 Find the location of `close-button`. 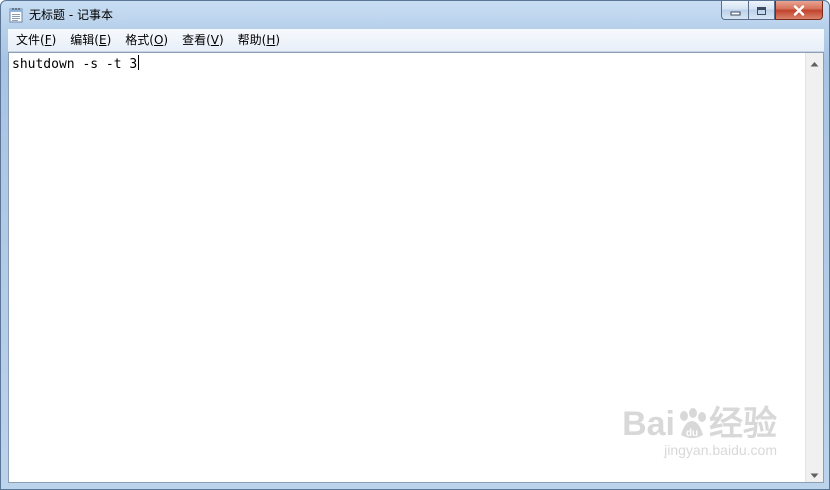

close-button is located at coordinates (799, 10).